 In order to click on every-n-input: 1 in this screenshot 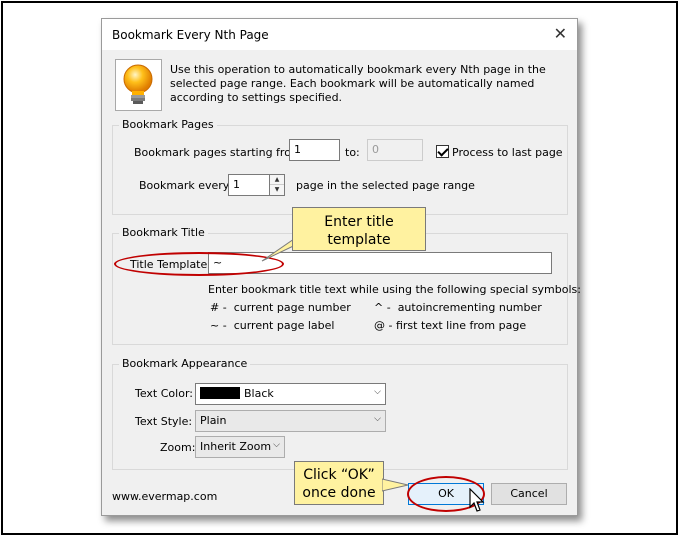, I will do `click(249, 185)`.